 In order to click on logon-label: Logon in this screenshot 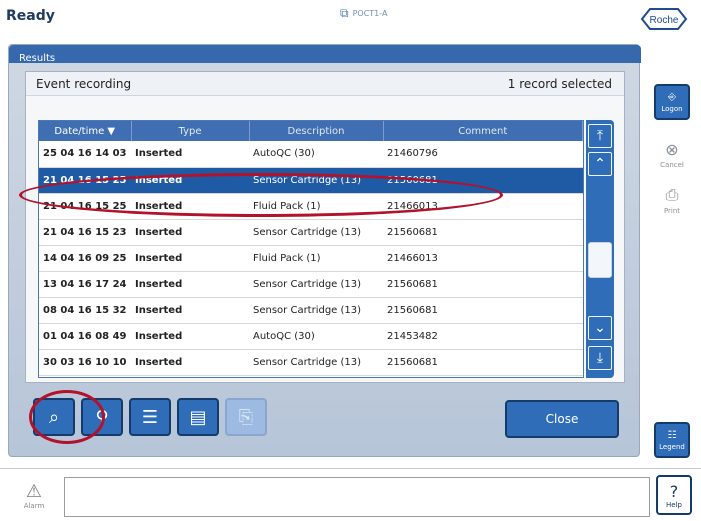, I will do `click(672, 108)`.